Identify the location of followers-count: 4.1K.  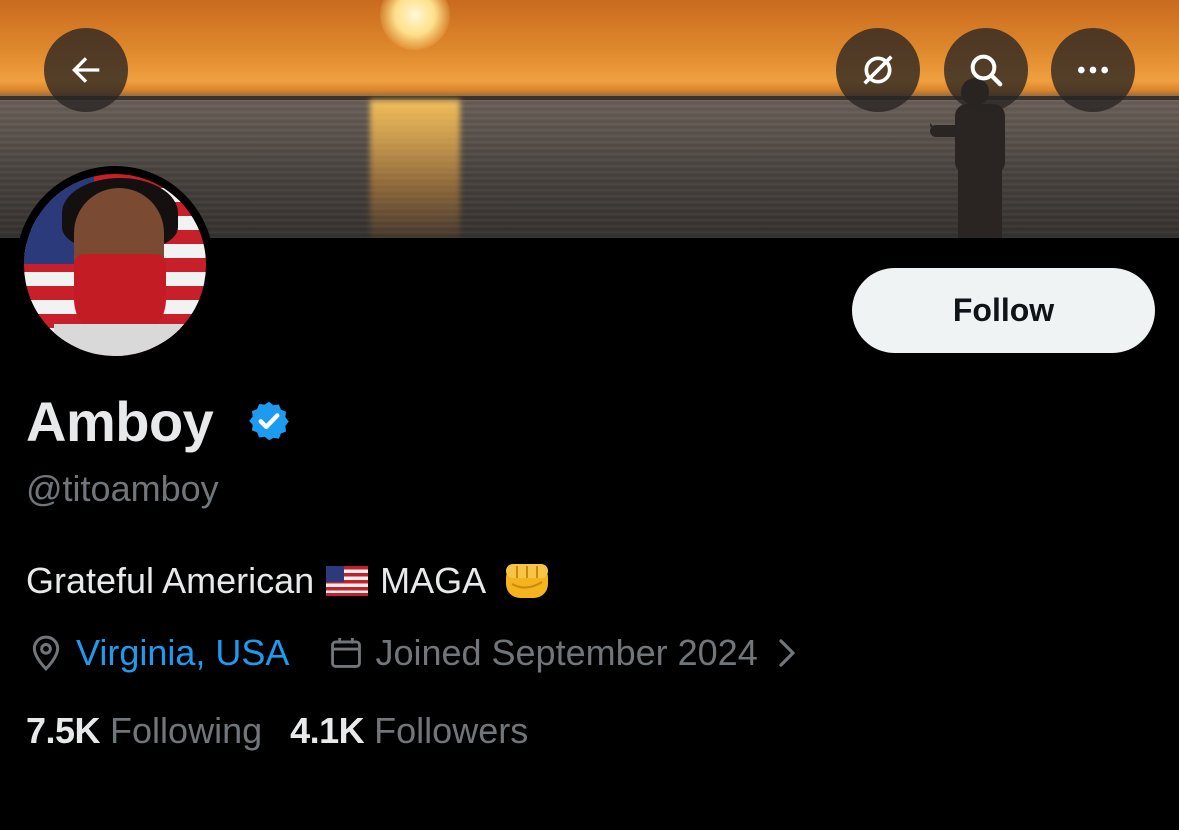
(327, 730).